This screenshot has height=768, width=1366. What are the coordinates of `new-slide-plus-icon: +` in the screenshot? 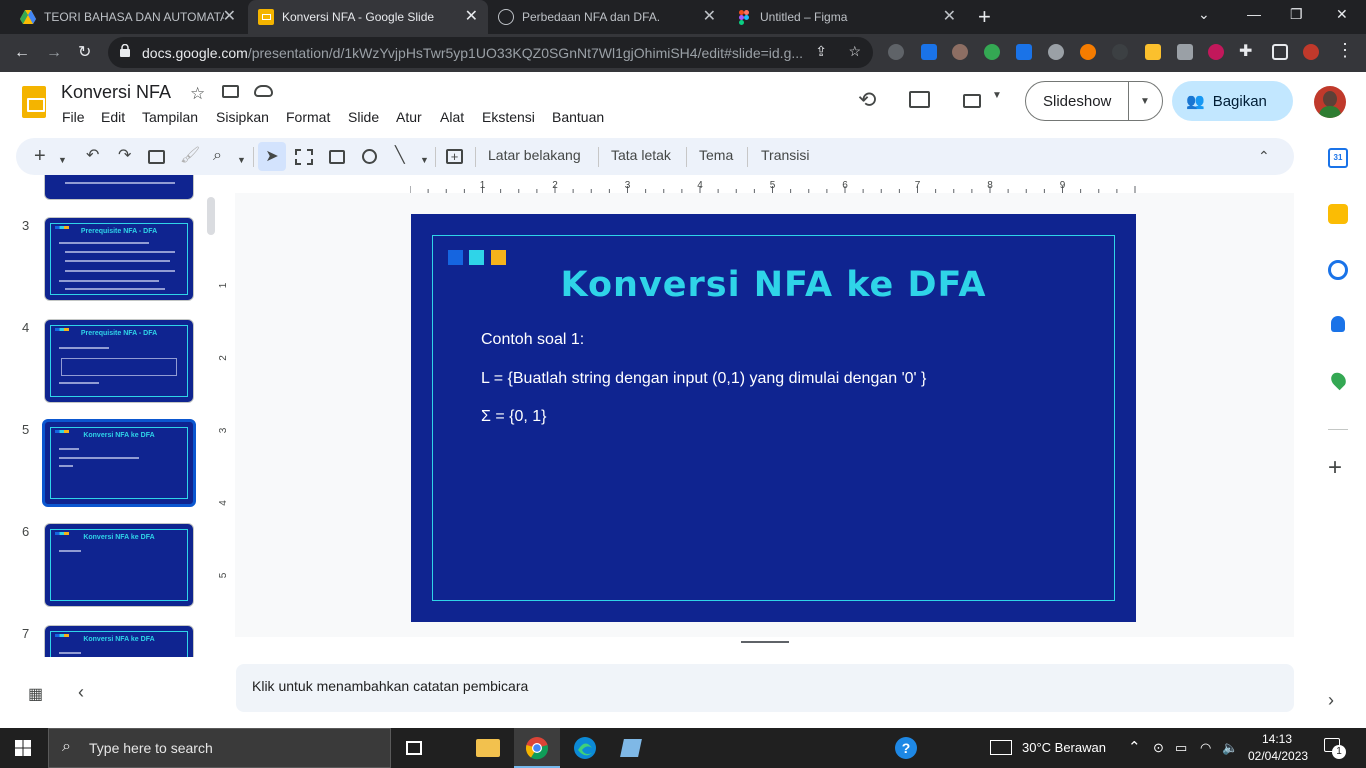 It's located at (40, 156).